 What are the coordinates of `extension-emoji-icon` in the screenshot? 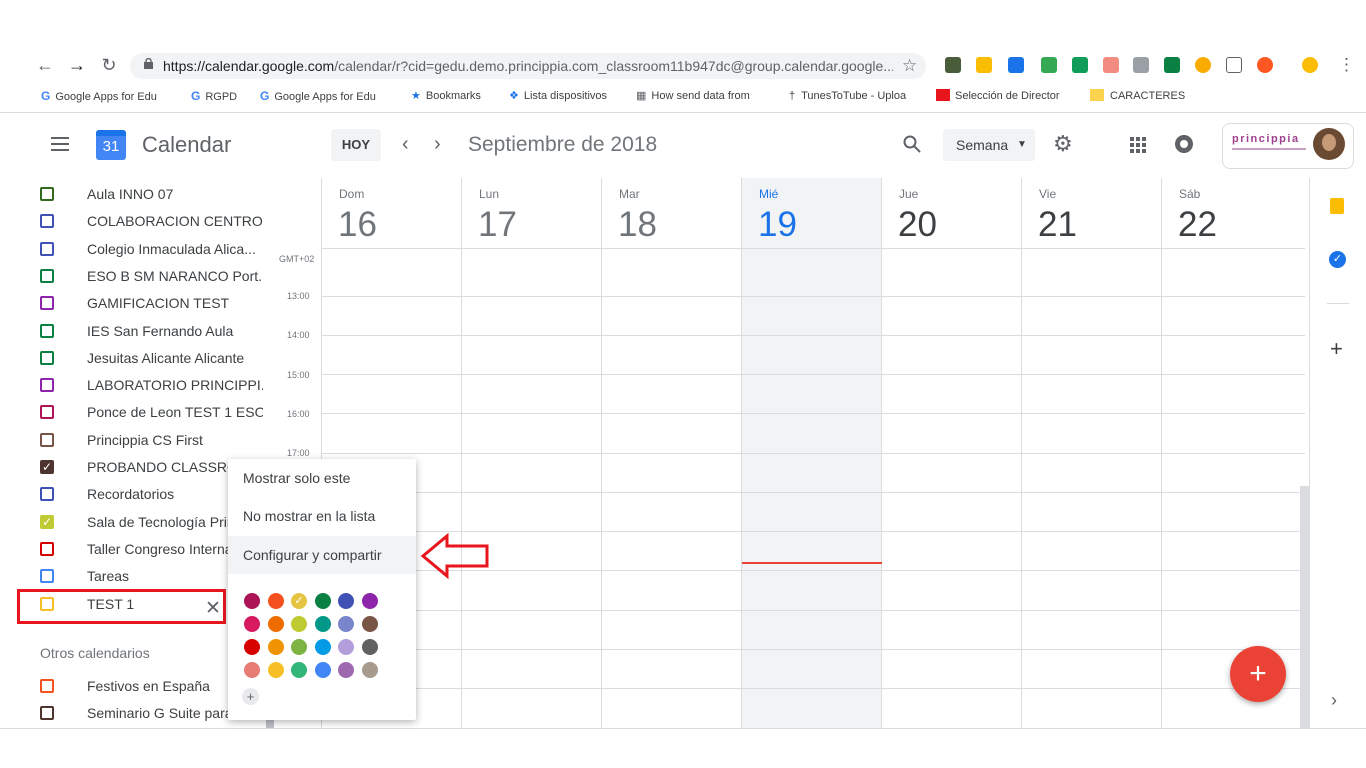 It's located at (1203, 65).